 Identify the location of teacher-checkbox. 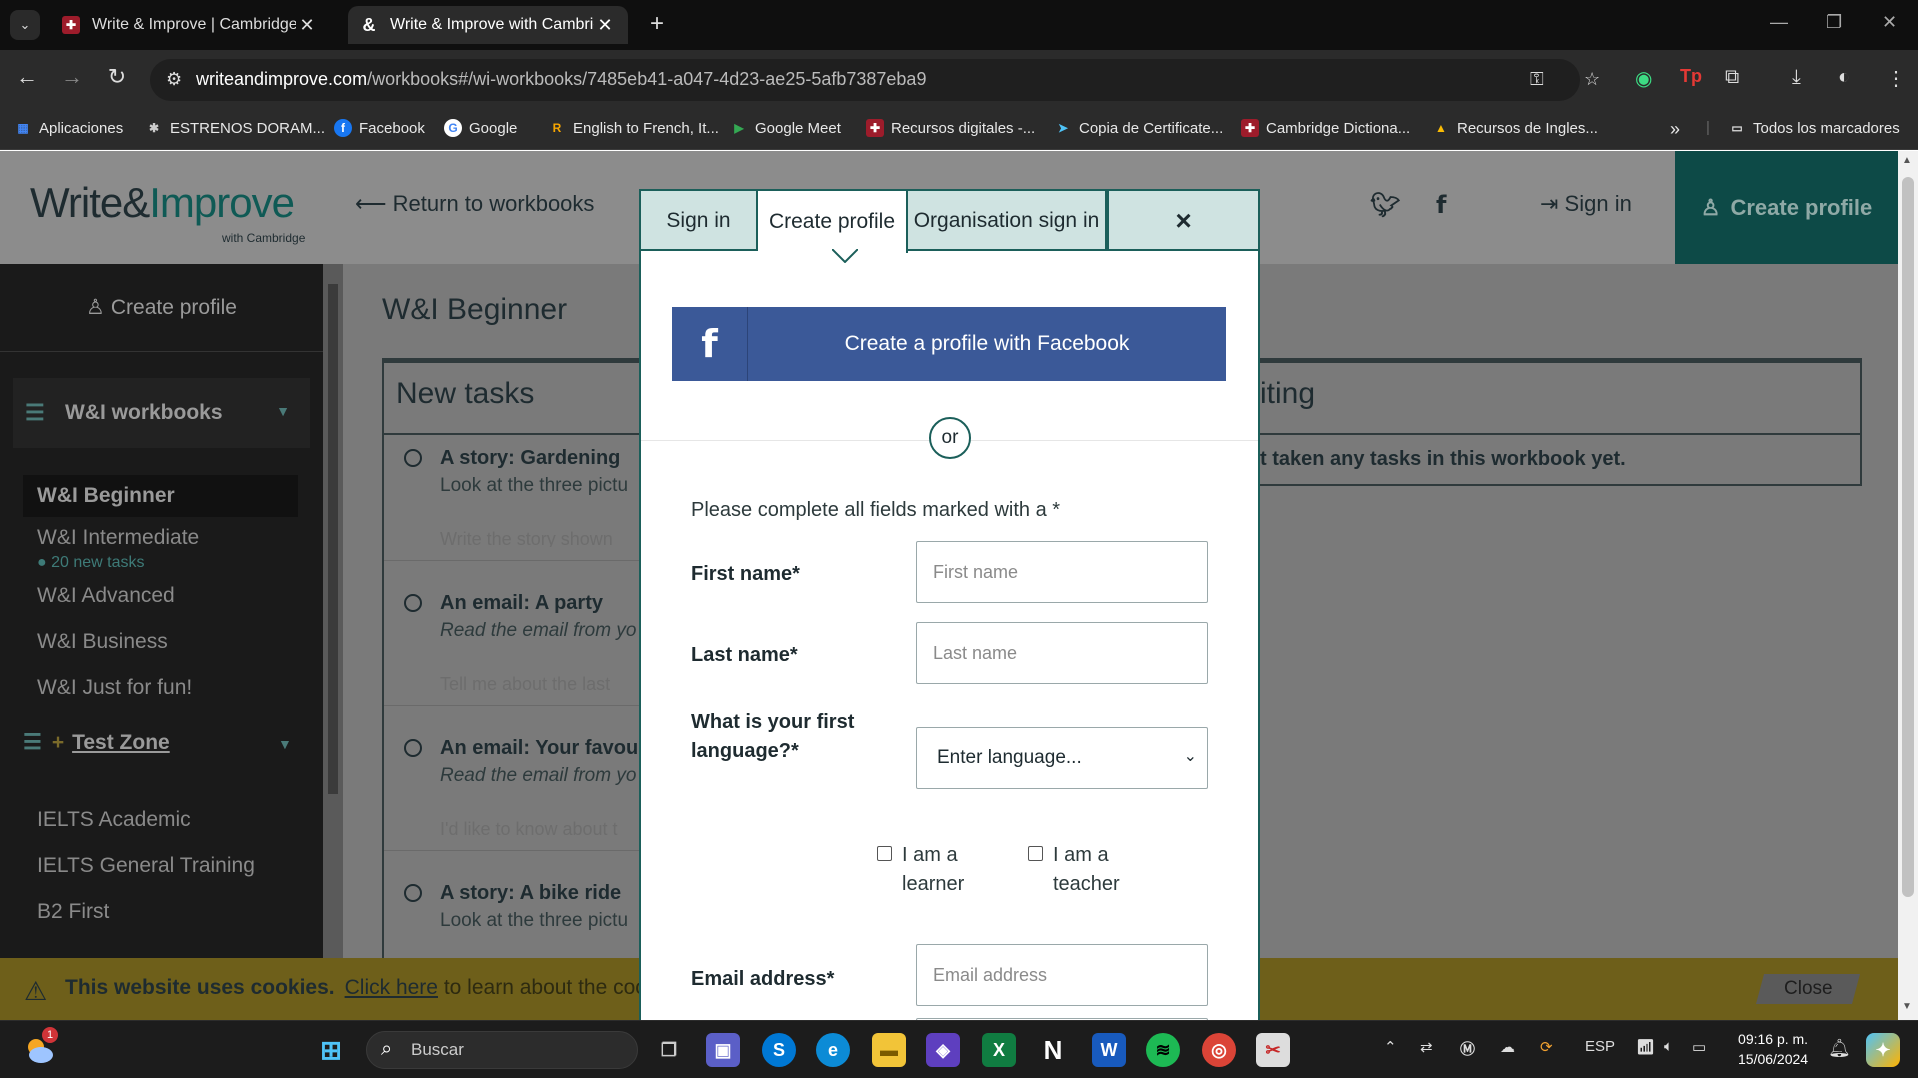
(1035, 853).